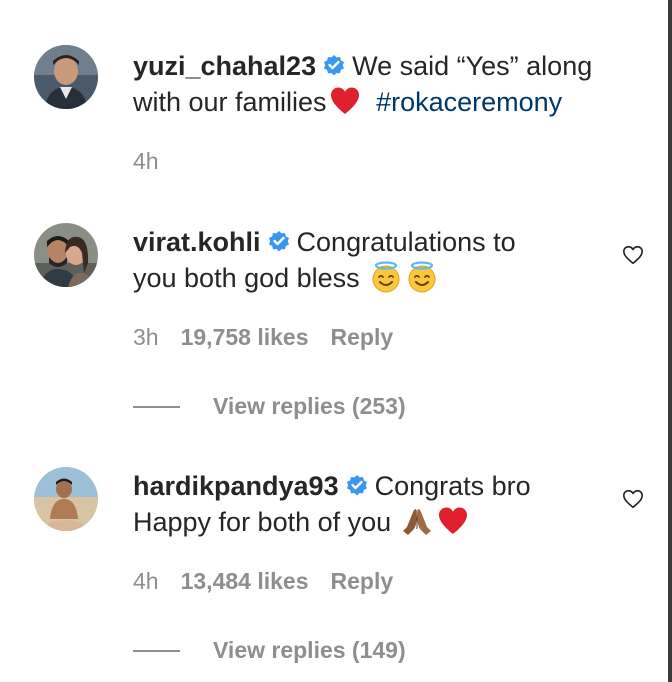  I want to click on avatar-virat-kohli, so click(66, 255).